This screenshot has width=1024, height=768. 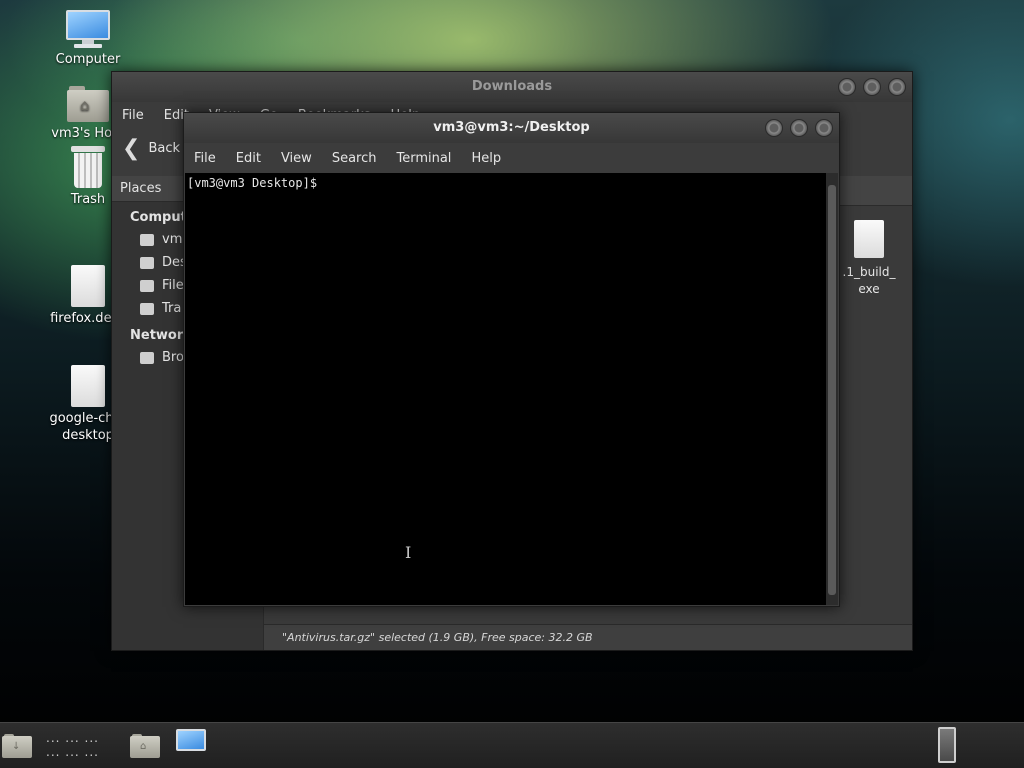 I want to click on menu-help: Help, so click(x=486, y=158).